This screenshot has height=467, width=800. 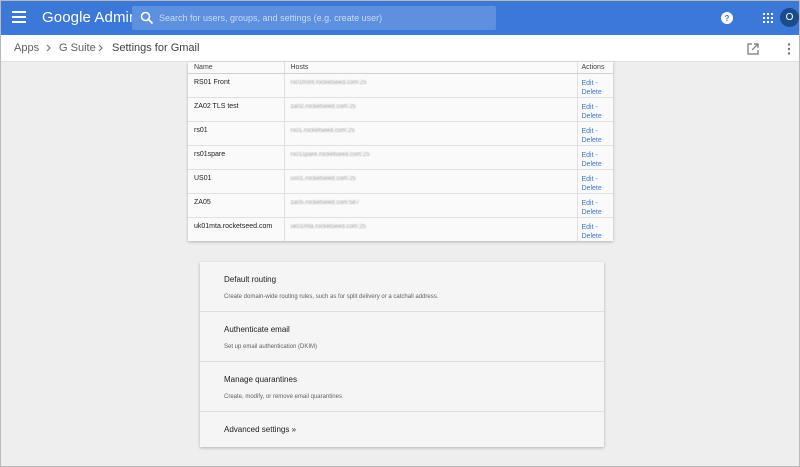 What do you see at coordinates (430, 205) in the screenshot?
I see `host-address-cell: za05.rocketseed.com:587` at bounding box center [430, 205].